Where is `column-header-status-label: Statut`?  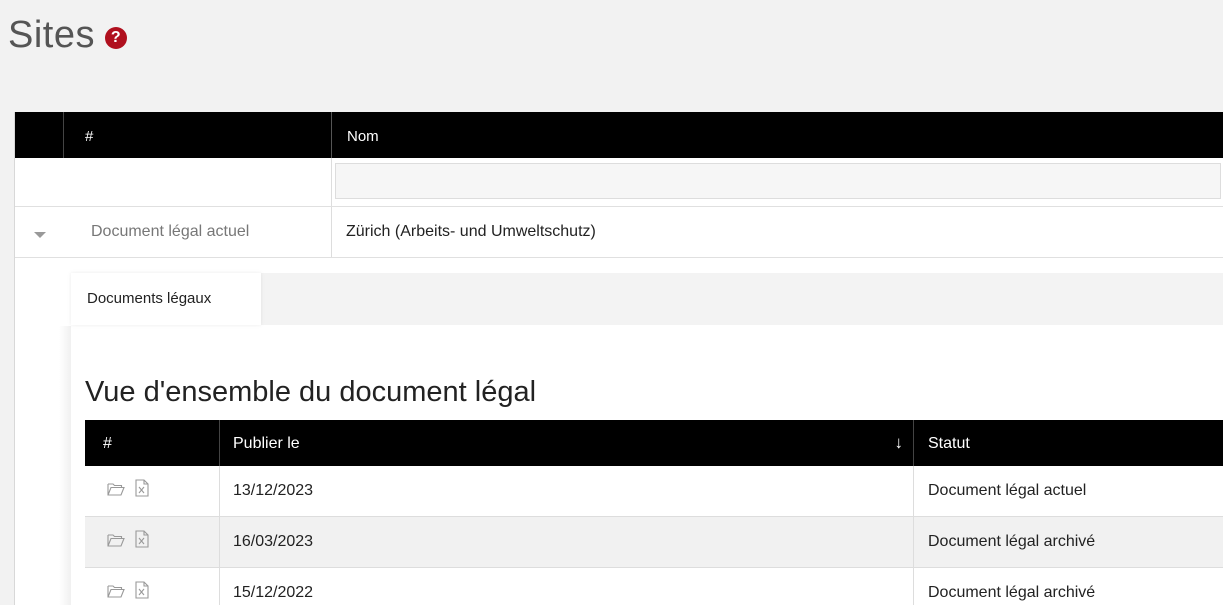 column-header-status-label: Statut is located at coordinates (949, 443).